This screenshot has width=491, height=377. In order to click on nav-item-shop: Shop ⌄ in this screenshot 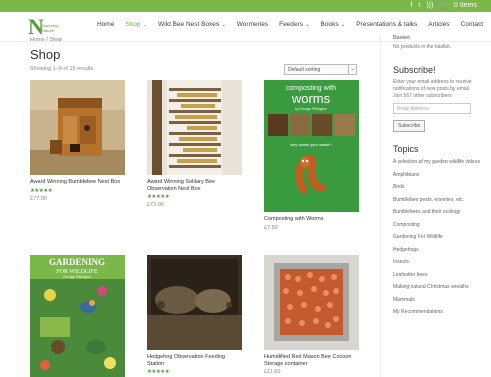, I will do `click(136, 24)`.